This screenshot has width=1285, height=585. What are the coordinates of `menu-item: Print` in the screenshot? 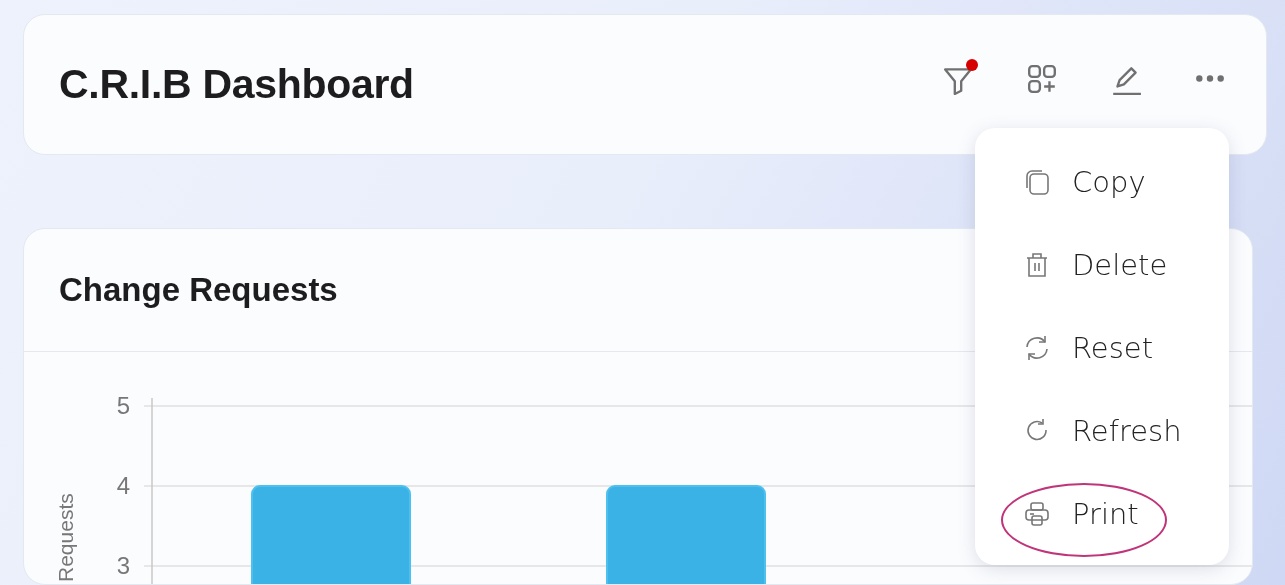 It's located at (1100, 513).